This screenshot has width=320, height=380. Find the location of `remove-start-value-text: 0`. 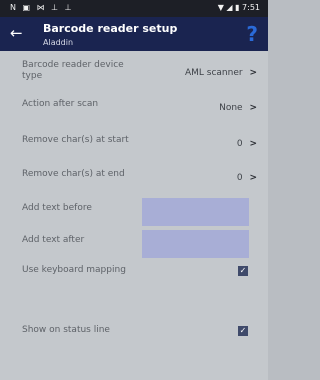

remove-start-value-text: 0 is located at coordinates (239, 144).